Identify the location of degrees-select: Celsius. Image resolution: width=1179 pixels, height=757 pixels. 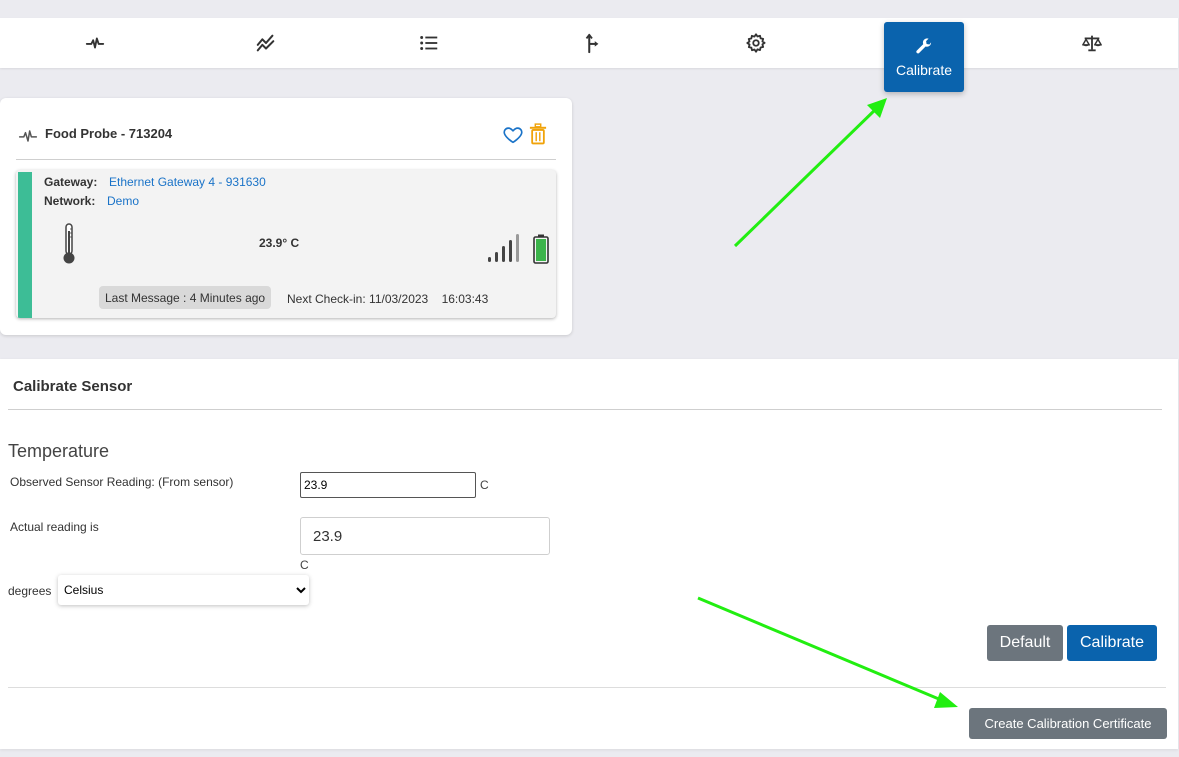
(183, 590).